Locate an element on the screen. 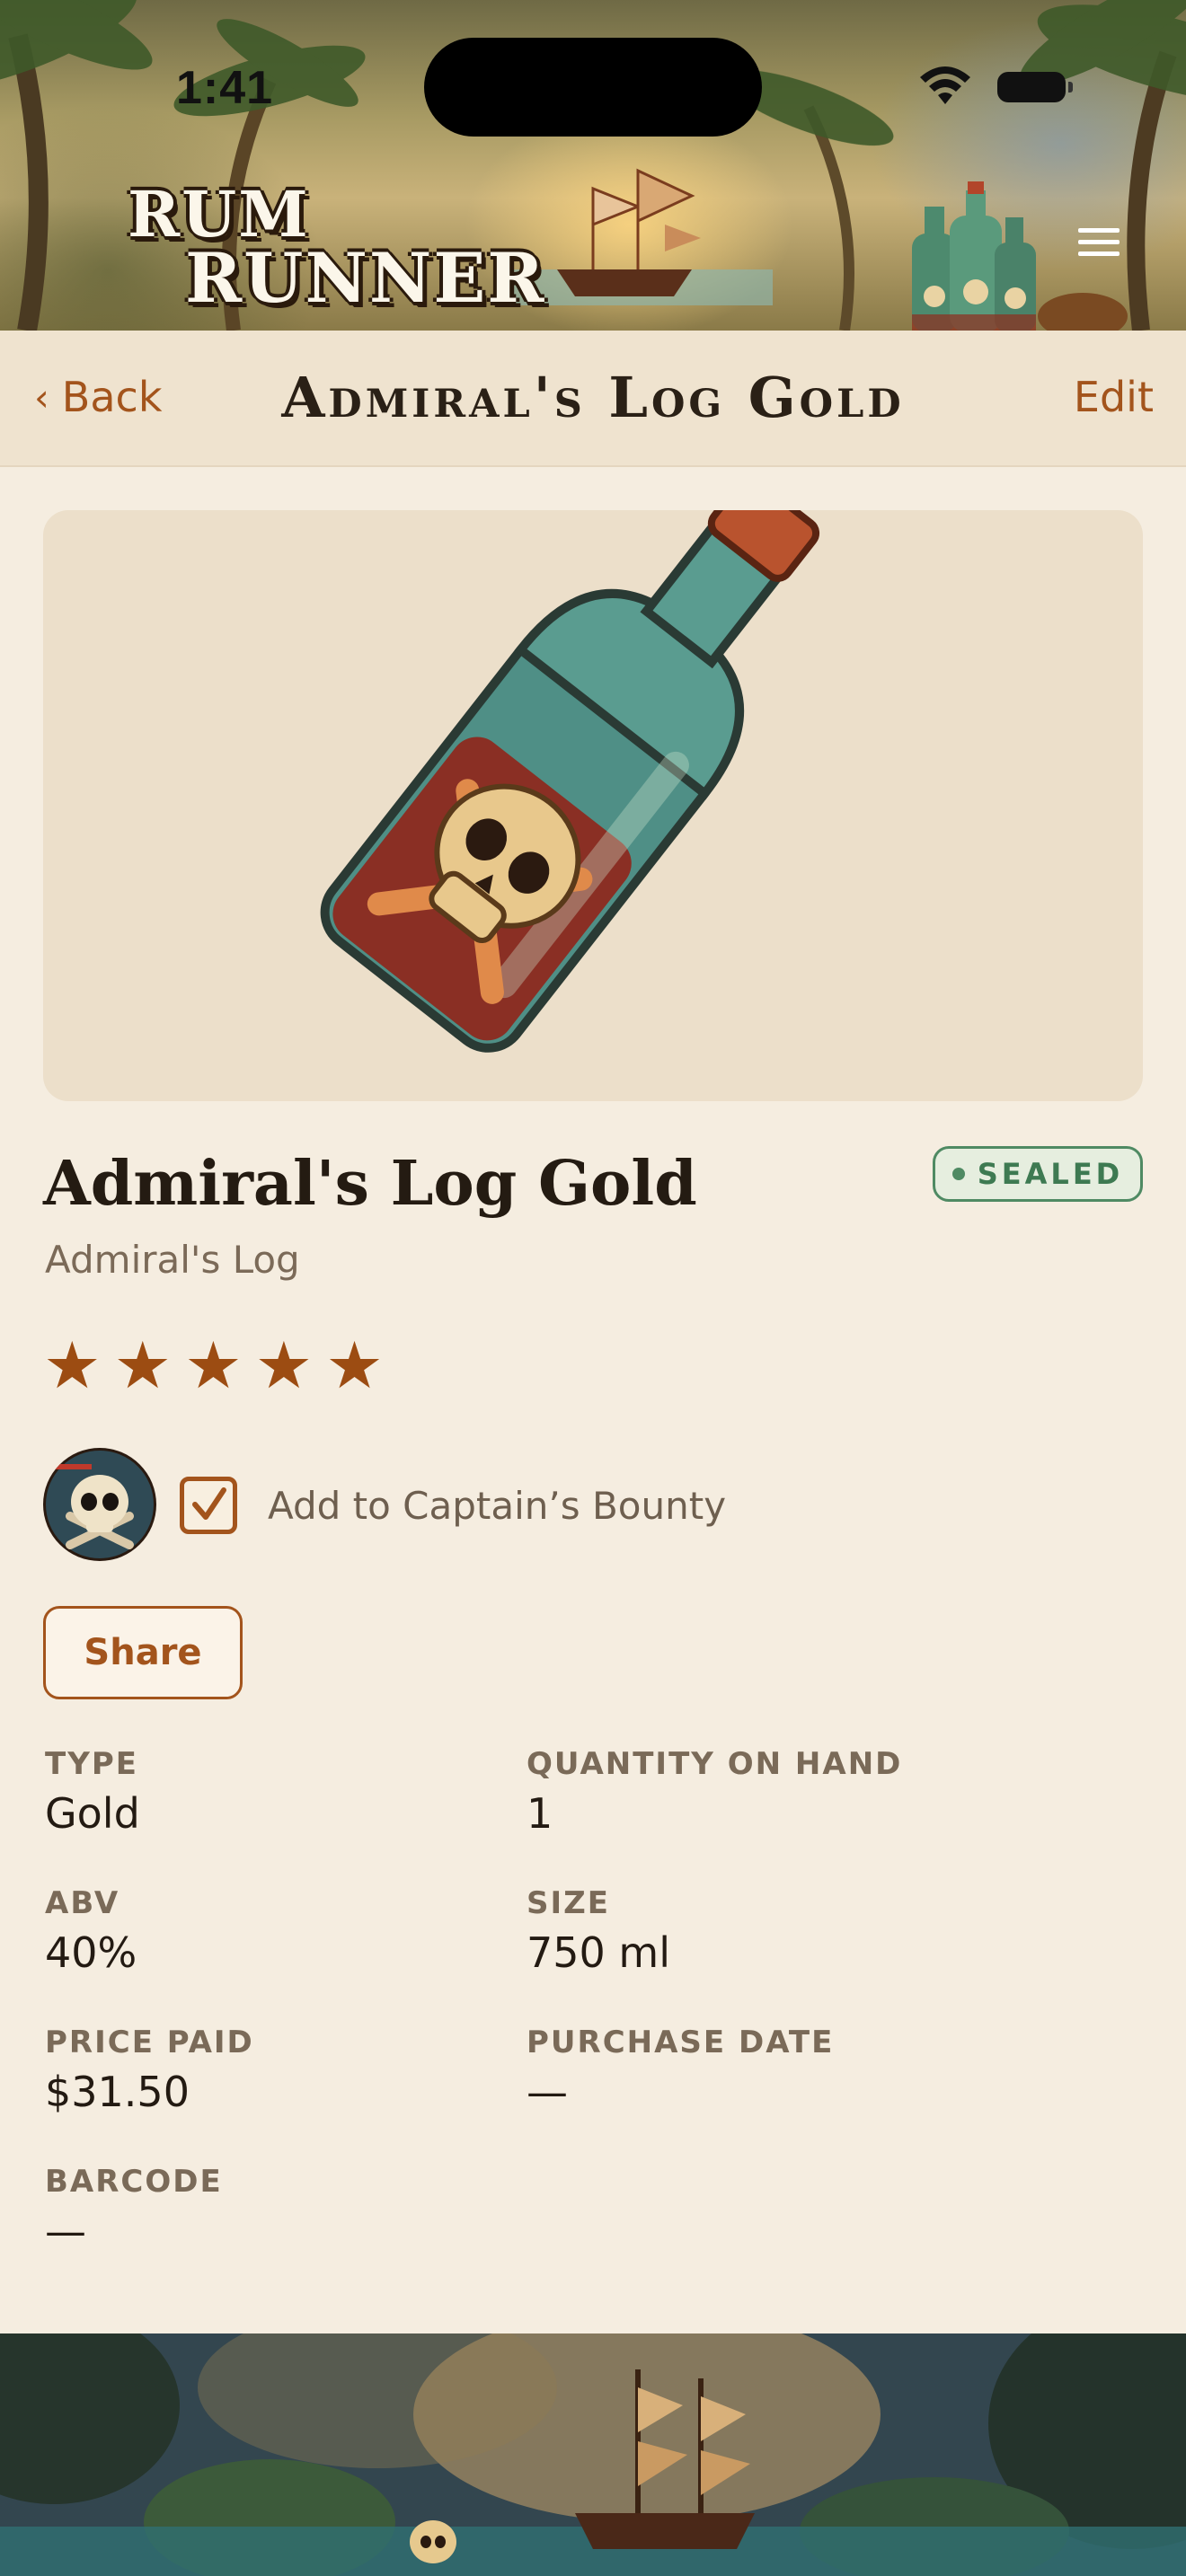  bounty-checkbox is located at coordinates (208, 1505).